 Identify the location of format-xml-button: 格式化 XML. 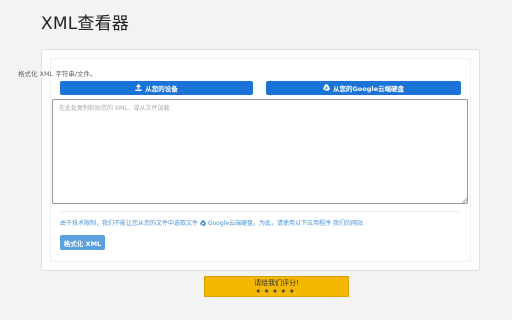
(82, 242).